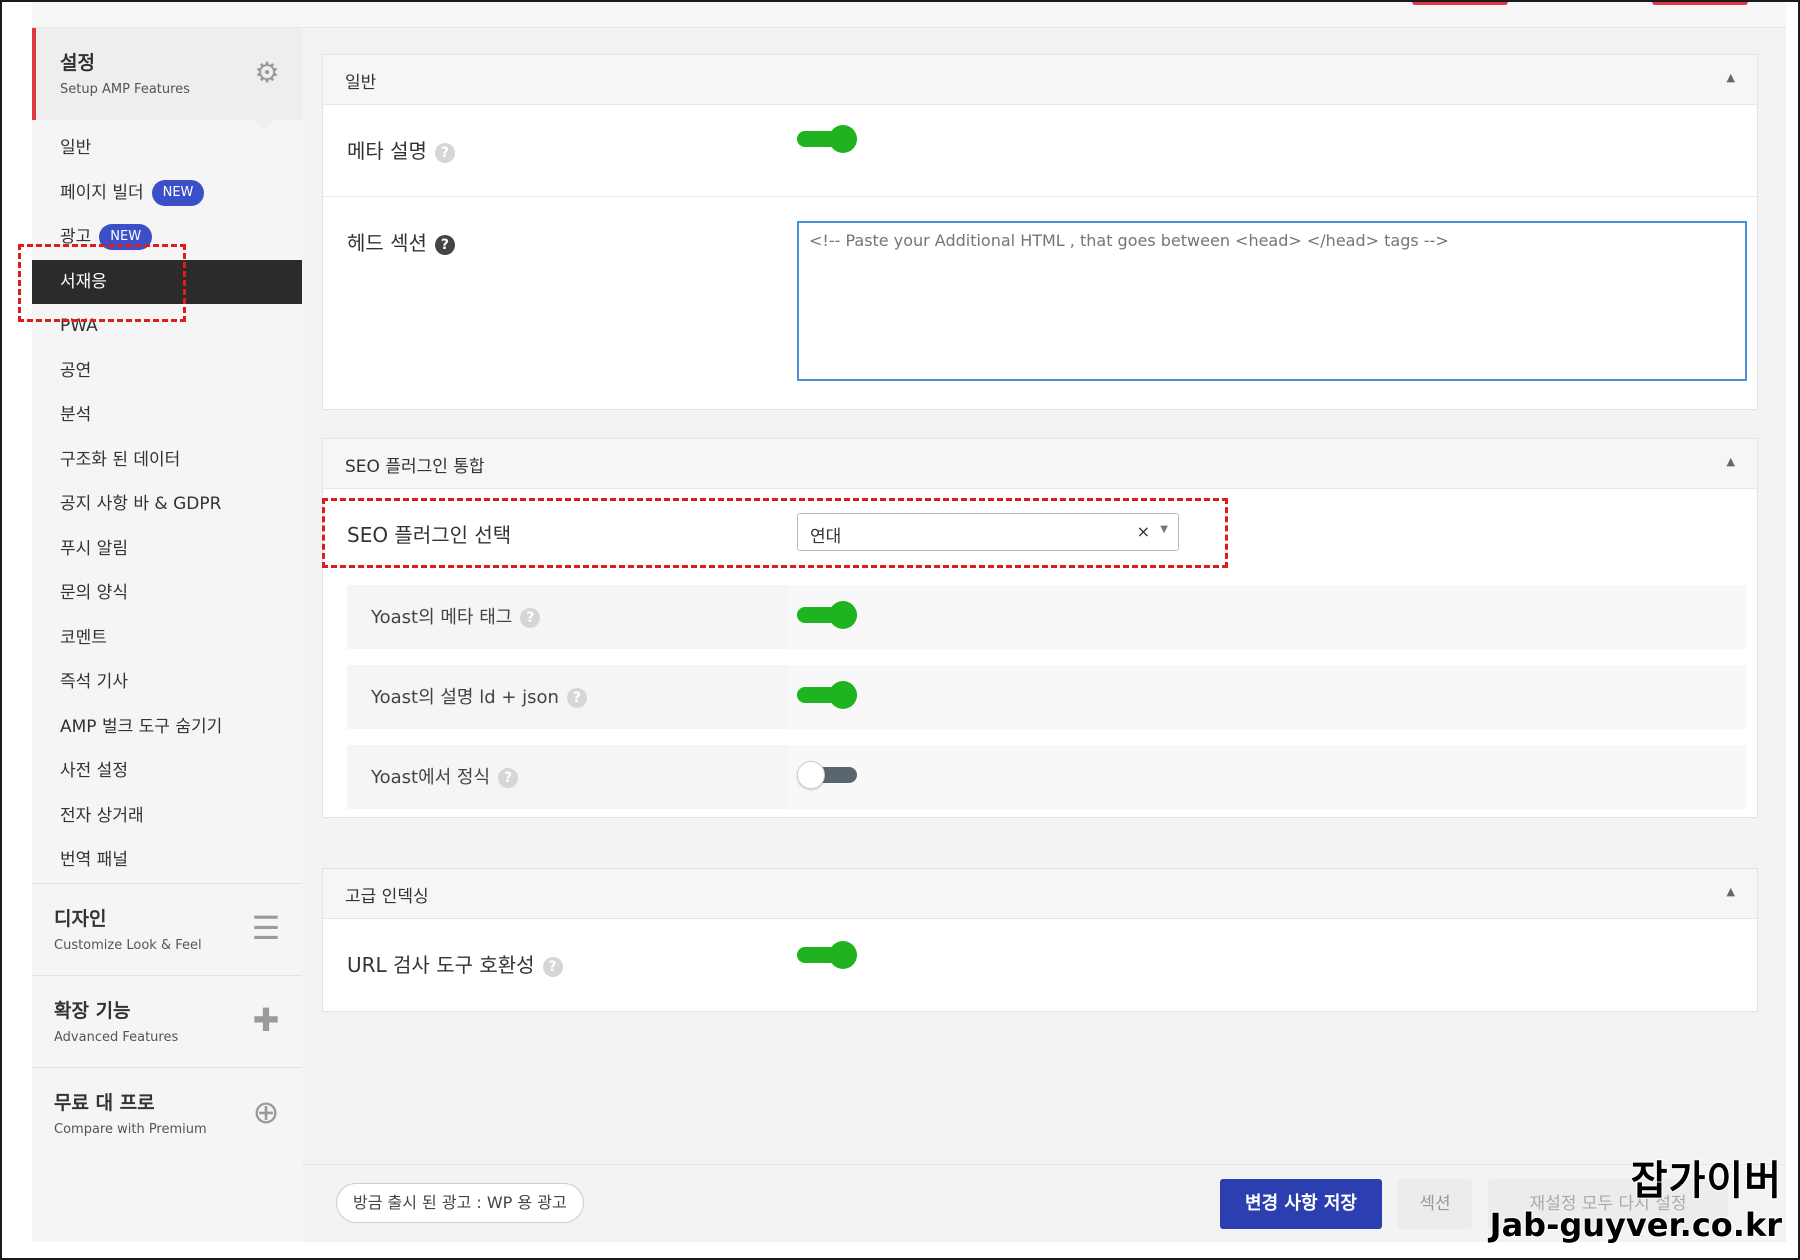 The height and width of the screenshot is (1260, 1800). Describe the element at coordinates (361, 83) in the screenshot. I see `panel-title: 일반` at that location.